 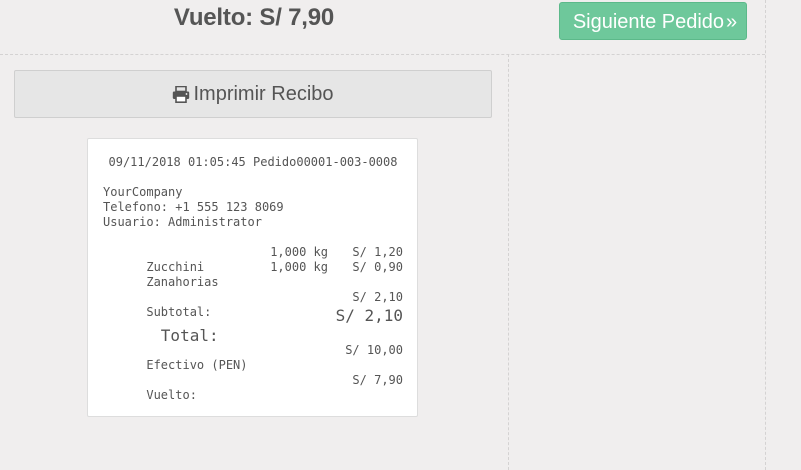 I want to click on receipt-subtotal-row: Subtotal: S/ 2,10, so click(x=253, y=304).